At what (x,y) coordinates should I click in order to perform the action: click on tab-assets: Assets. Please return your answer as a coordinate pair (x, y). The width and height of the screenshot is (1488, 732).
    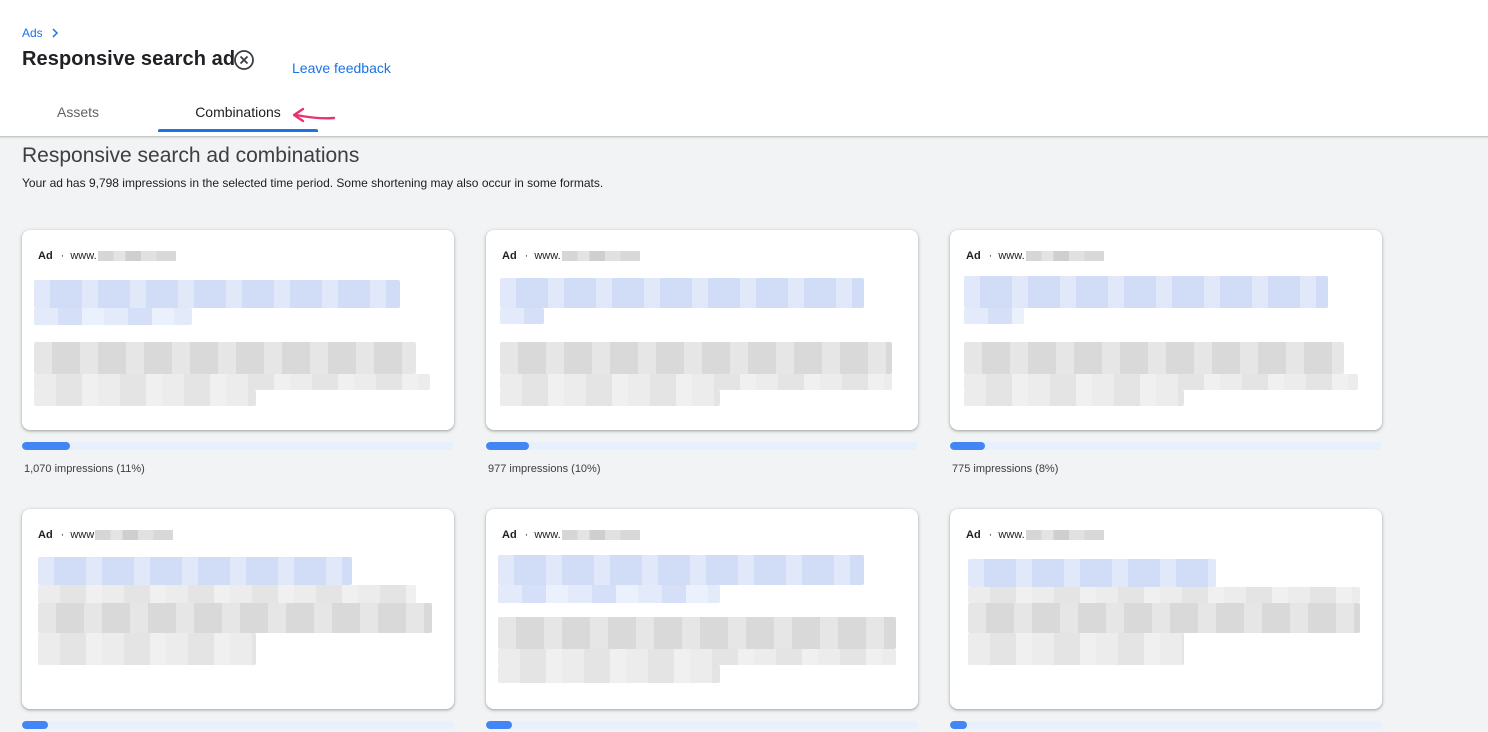
    Looking at the image, I should click on (78, 112).